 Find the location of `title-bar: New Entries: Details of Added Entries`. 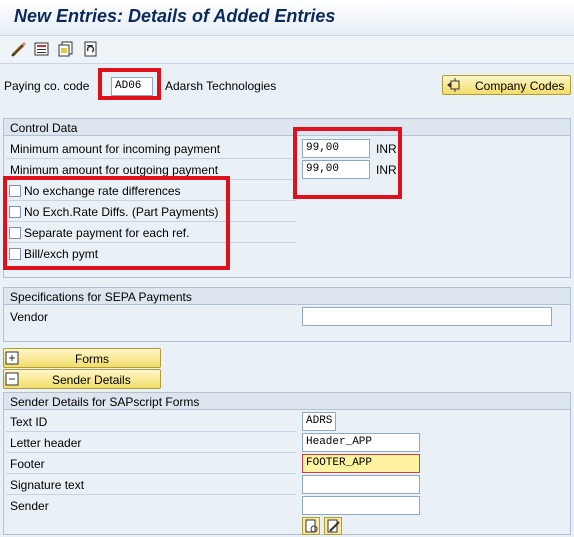

title-bar: New Entries: Details of Added Entries is located at coordinates (287, 18).